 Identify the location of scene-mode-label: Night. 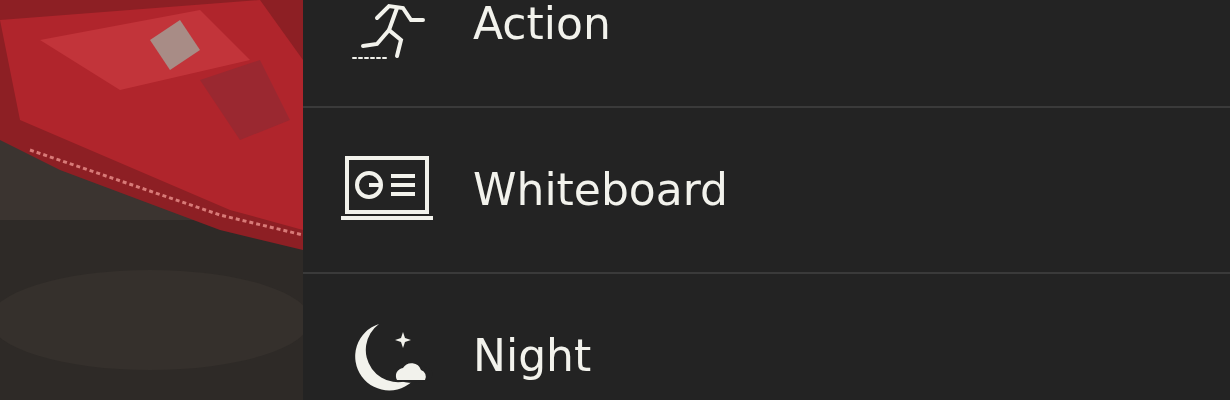
(532, 356).